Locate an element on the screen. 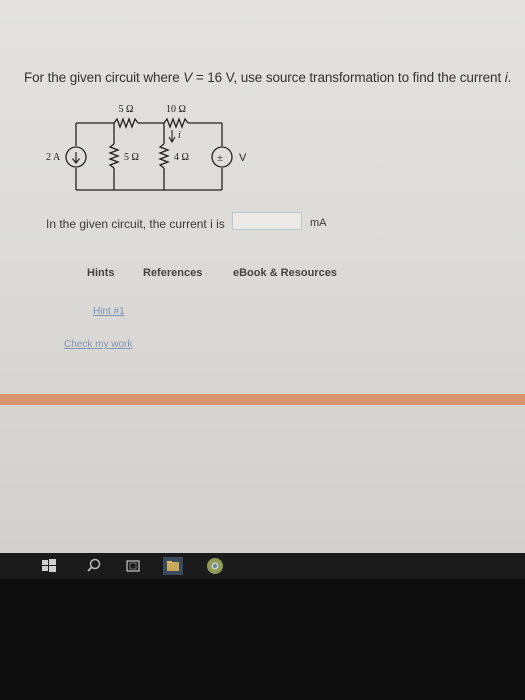  circuit-diagram: 5 Ω 10 Ω 5 Ω 4 Ω 2 A i ± V is located at coordinates (146, 147).